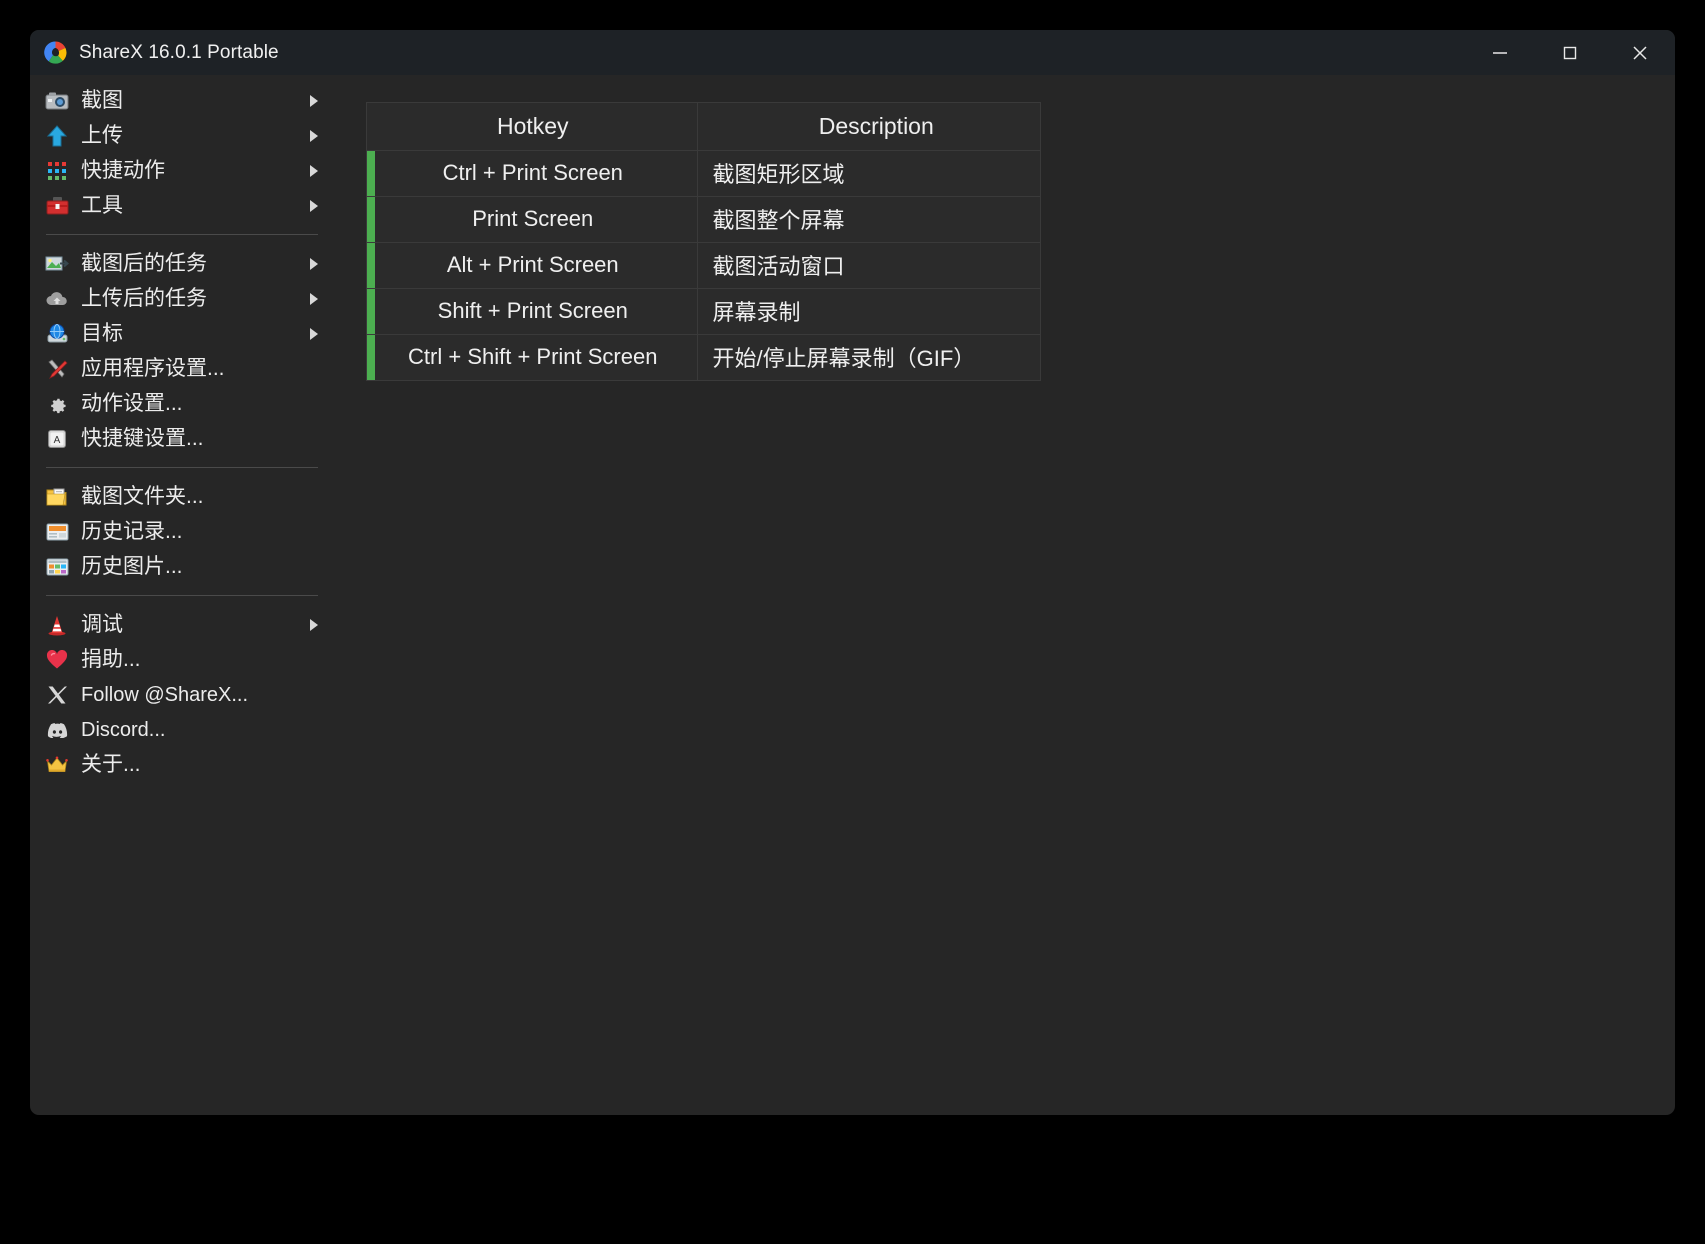 The width and height of the screenshot is (1705, 1244). I want to click on cell-hotkey: Print Screen, so click(536, 219).